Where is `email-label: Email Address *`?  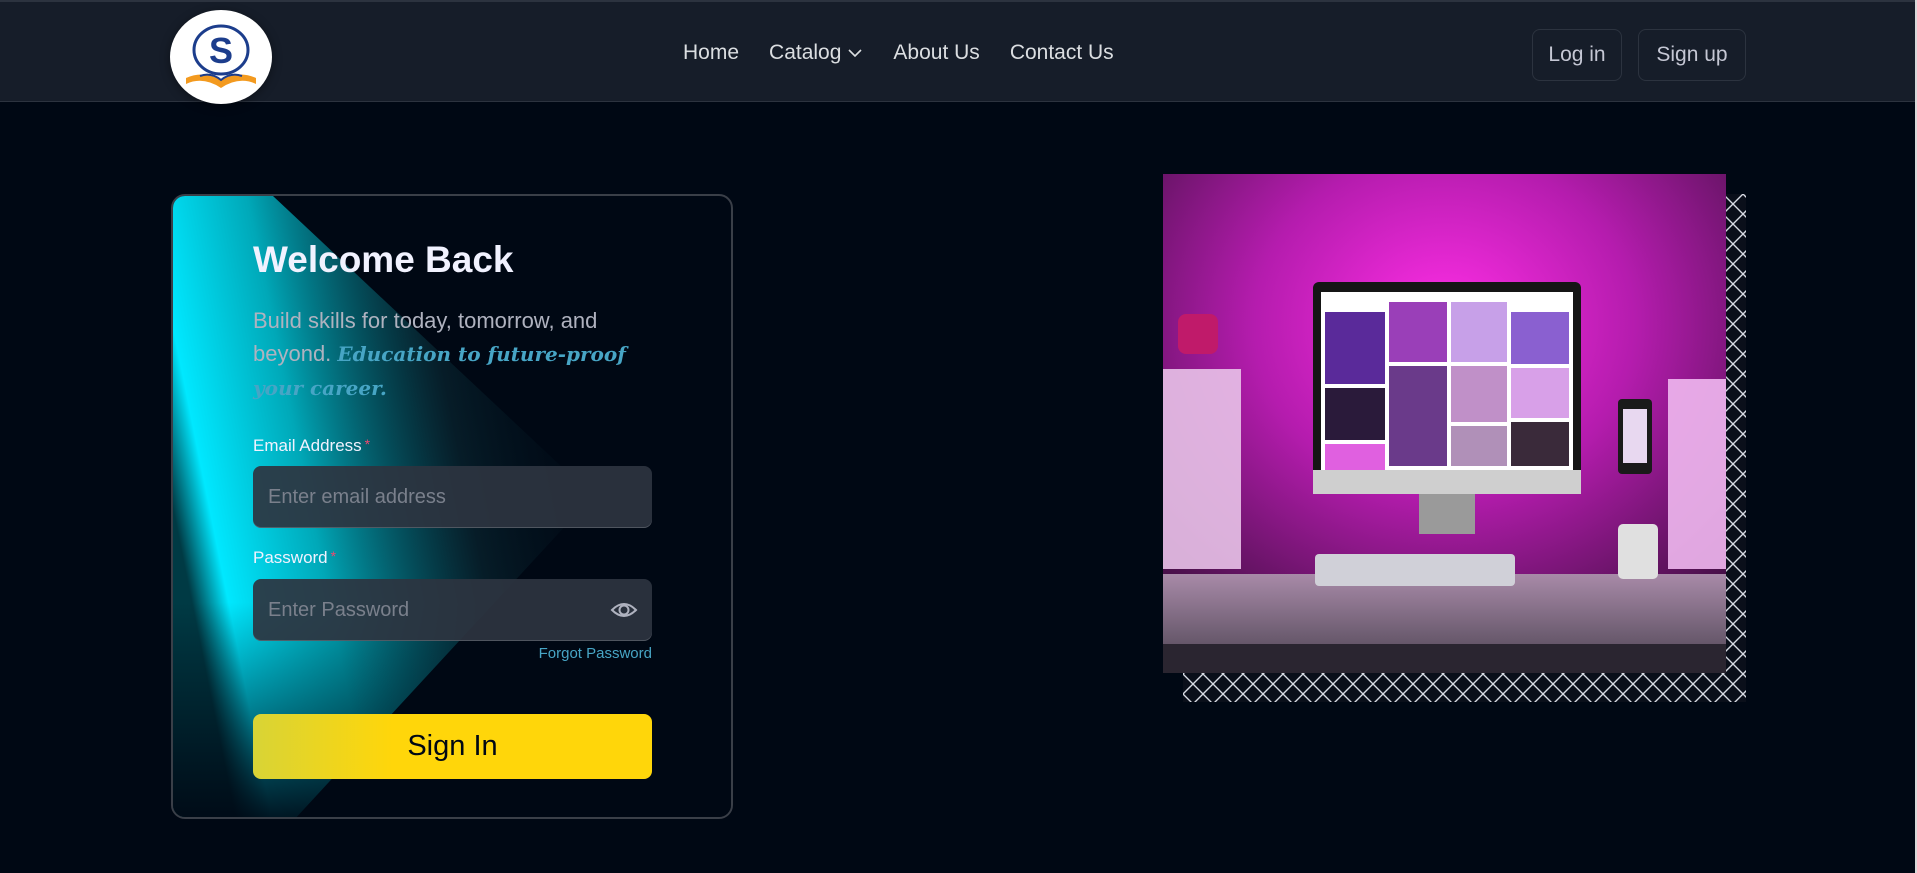
email-label: Email Address * is located at coordinates (311, 446).